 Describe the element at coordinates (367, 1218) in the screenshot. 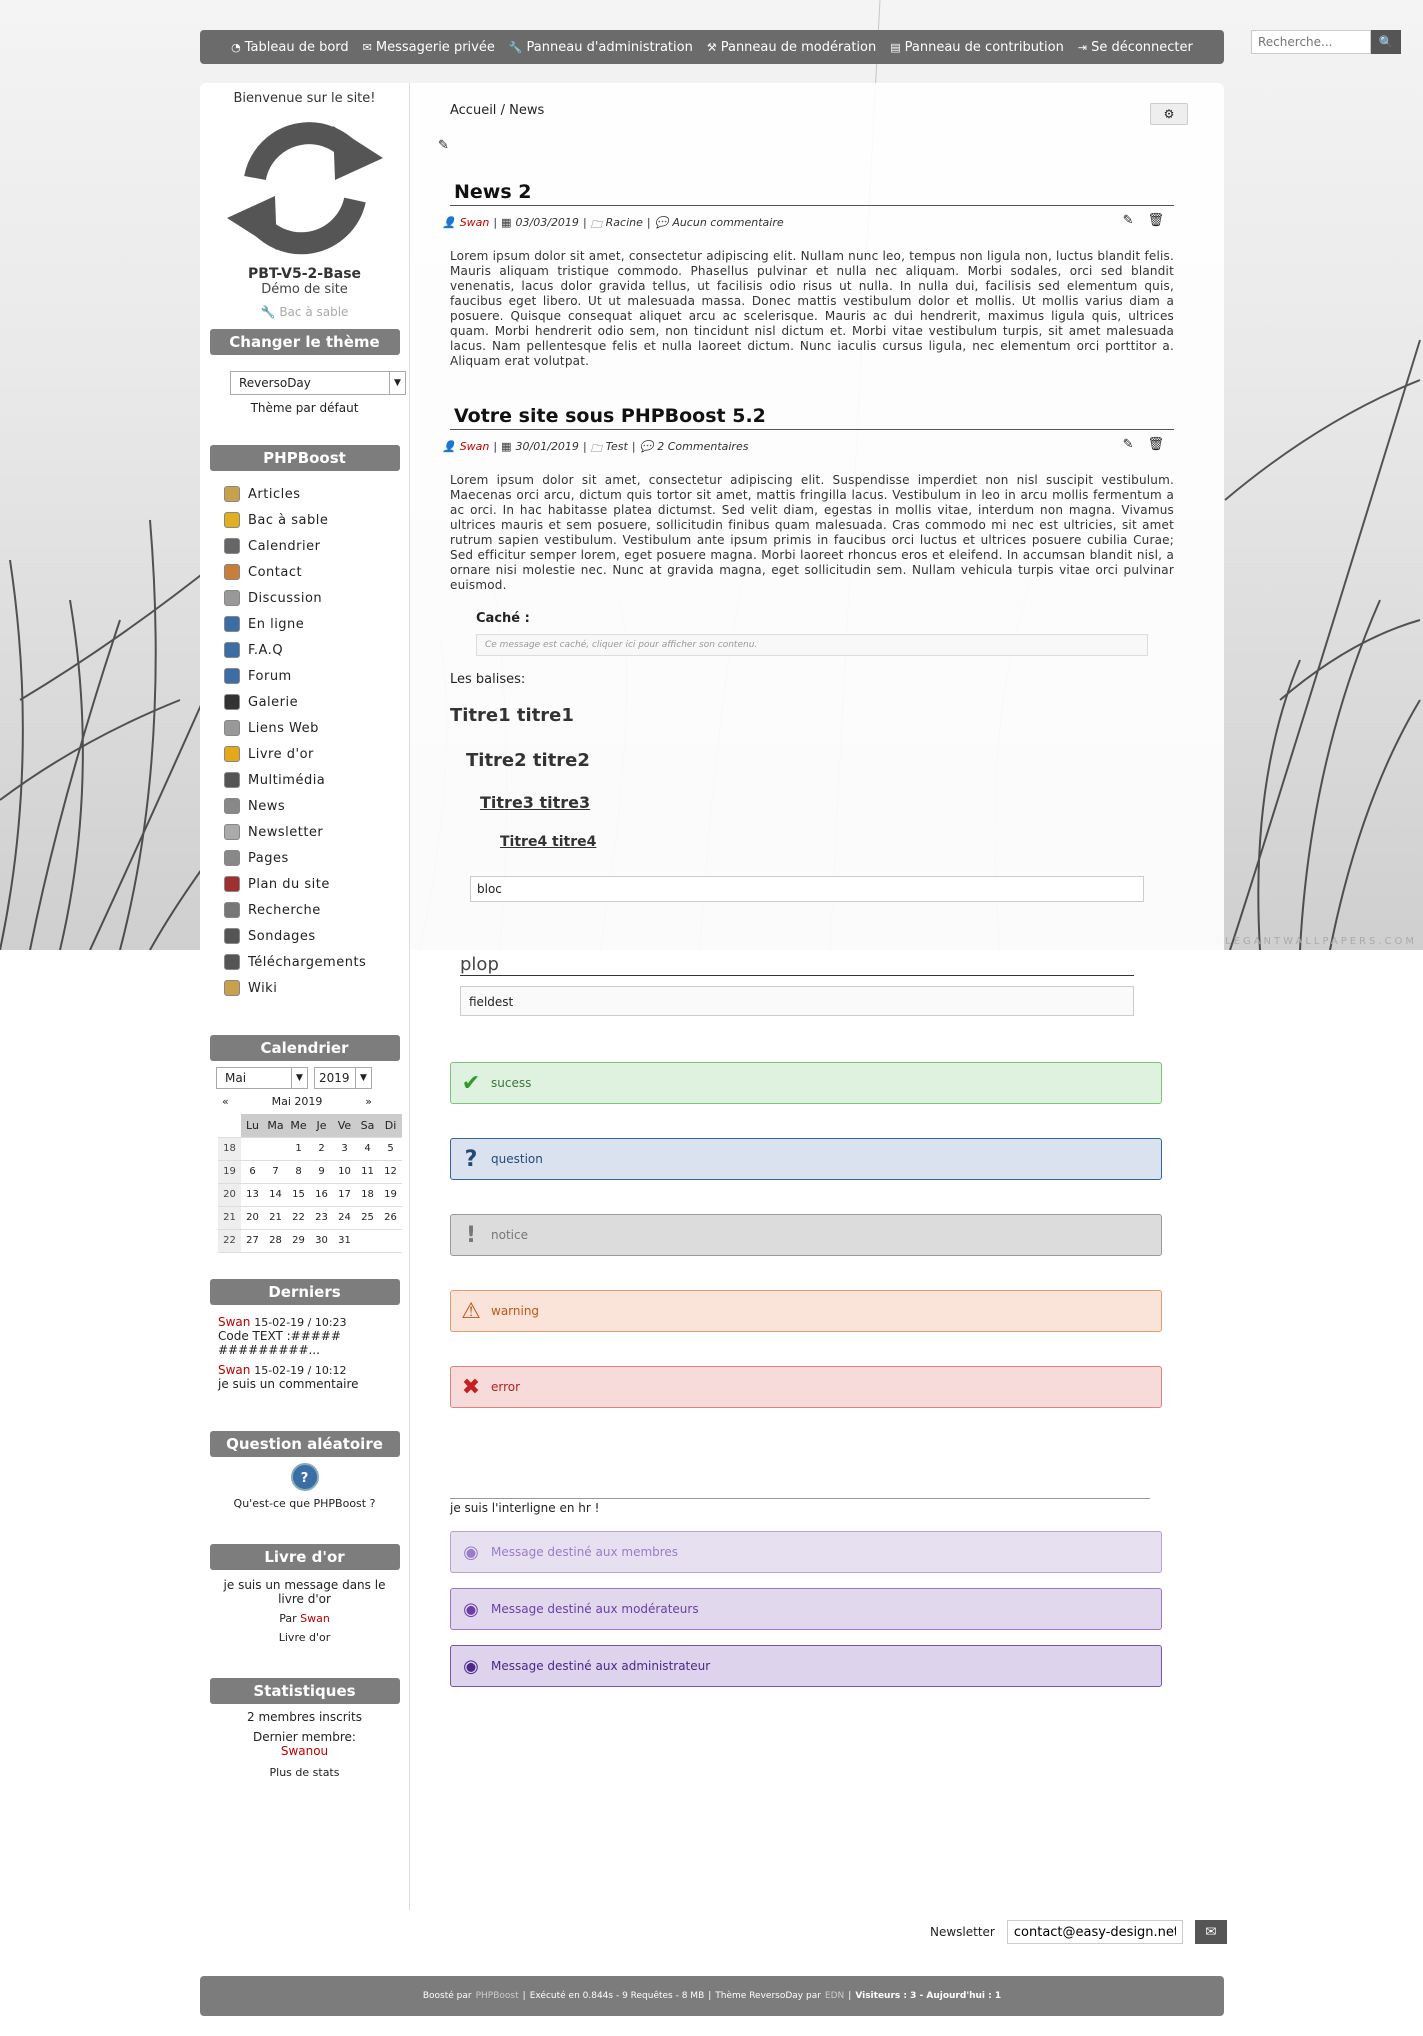

I see `calendar-day: 25` at that location.